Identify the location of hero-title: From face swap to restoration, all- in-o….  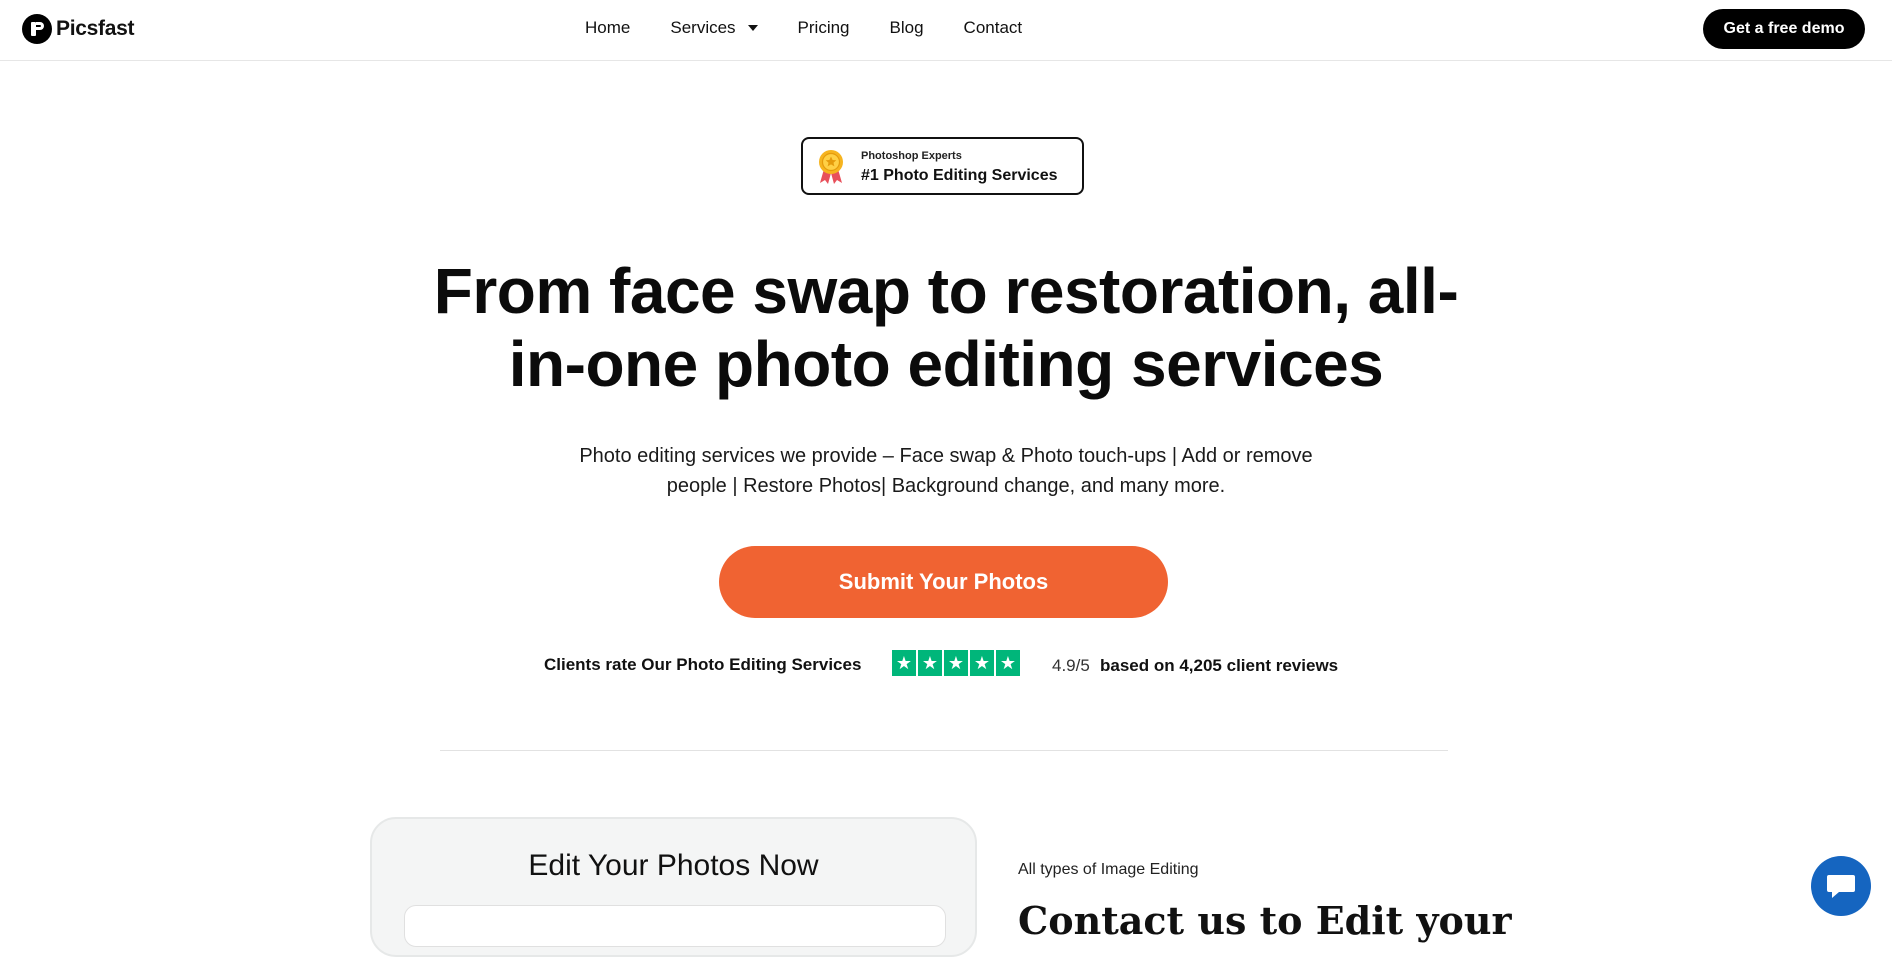
(946, 328).